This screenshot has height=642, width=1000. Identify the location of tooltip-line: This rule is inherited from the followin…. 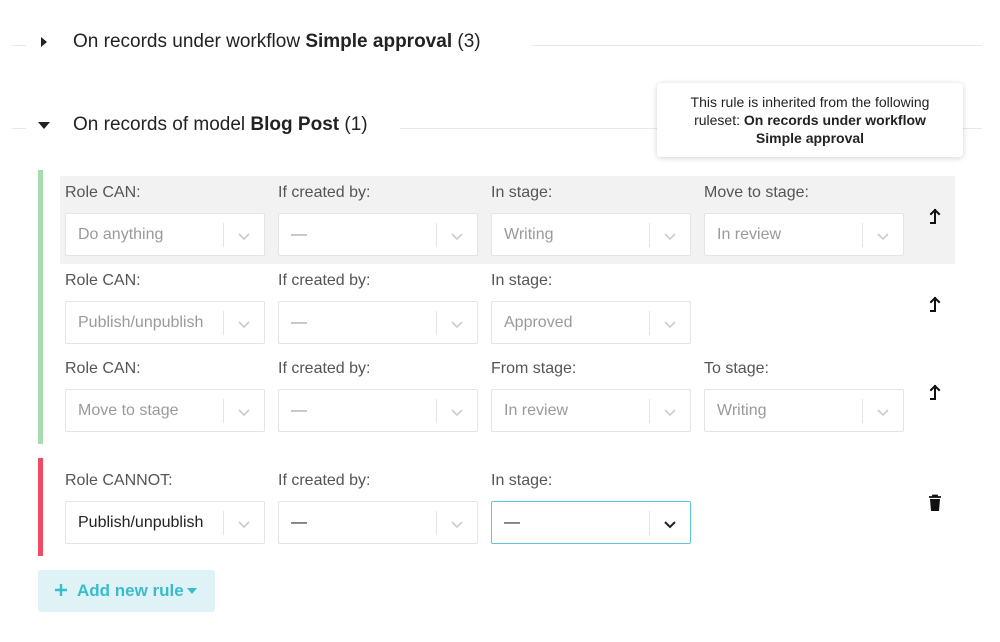
(810, 102).